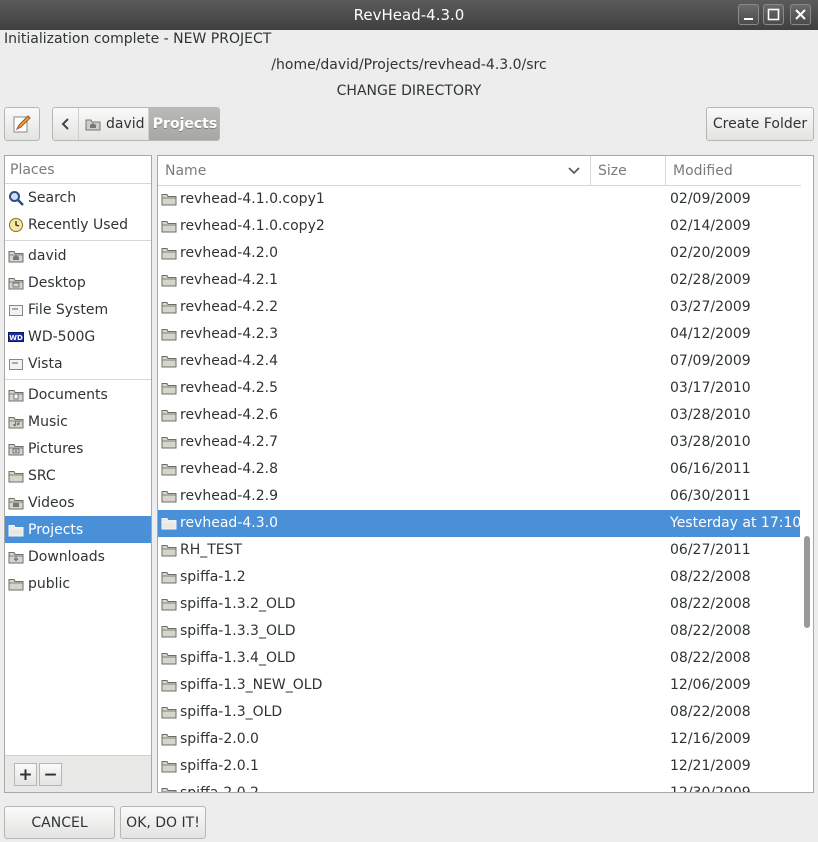 The height and width of the screenshot is (842, 818). I want to click on videos-folder-icon, so click(16, 503).